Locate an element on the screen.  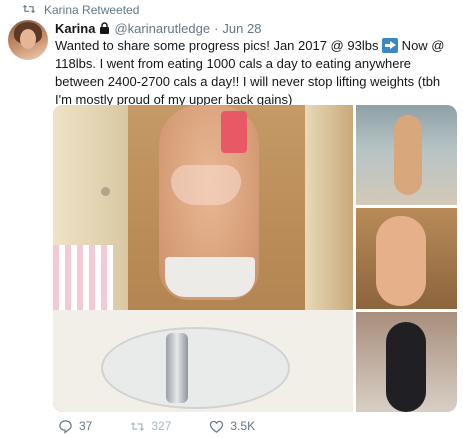
tweet-header: Karina @karinarutledge · Jun 28 is located at coordinates (158, 28).